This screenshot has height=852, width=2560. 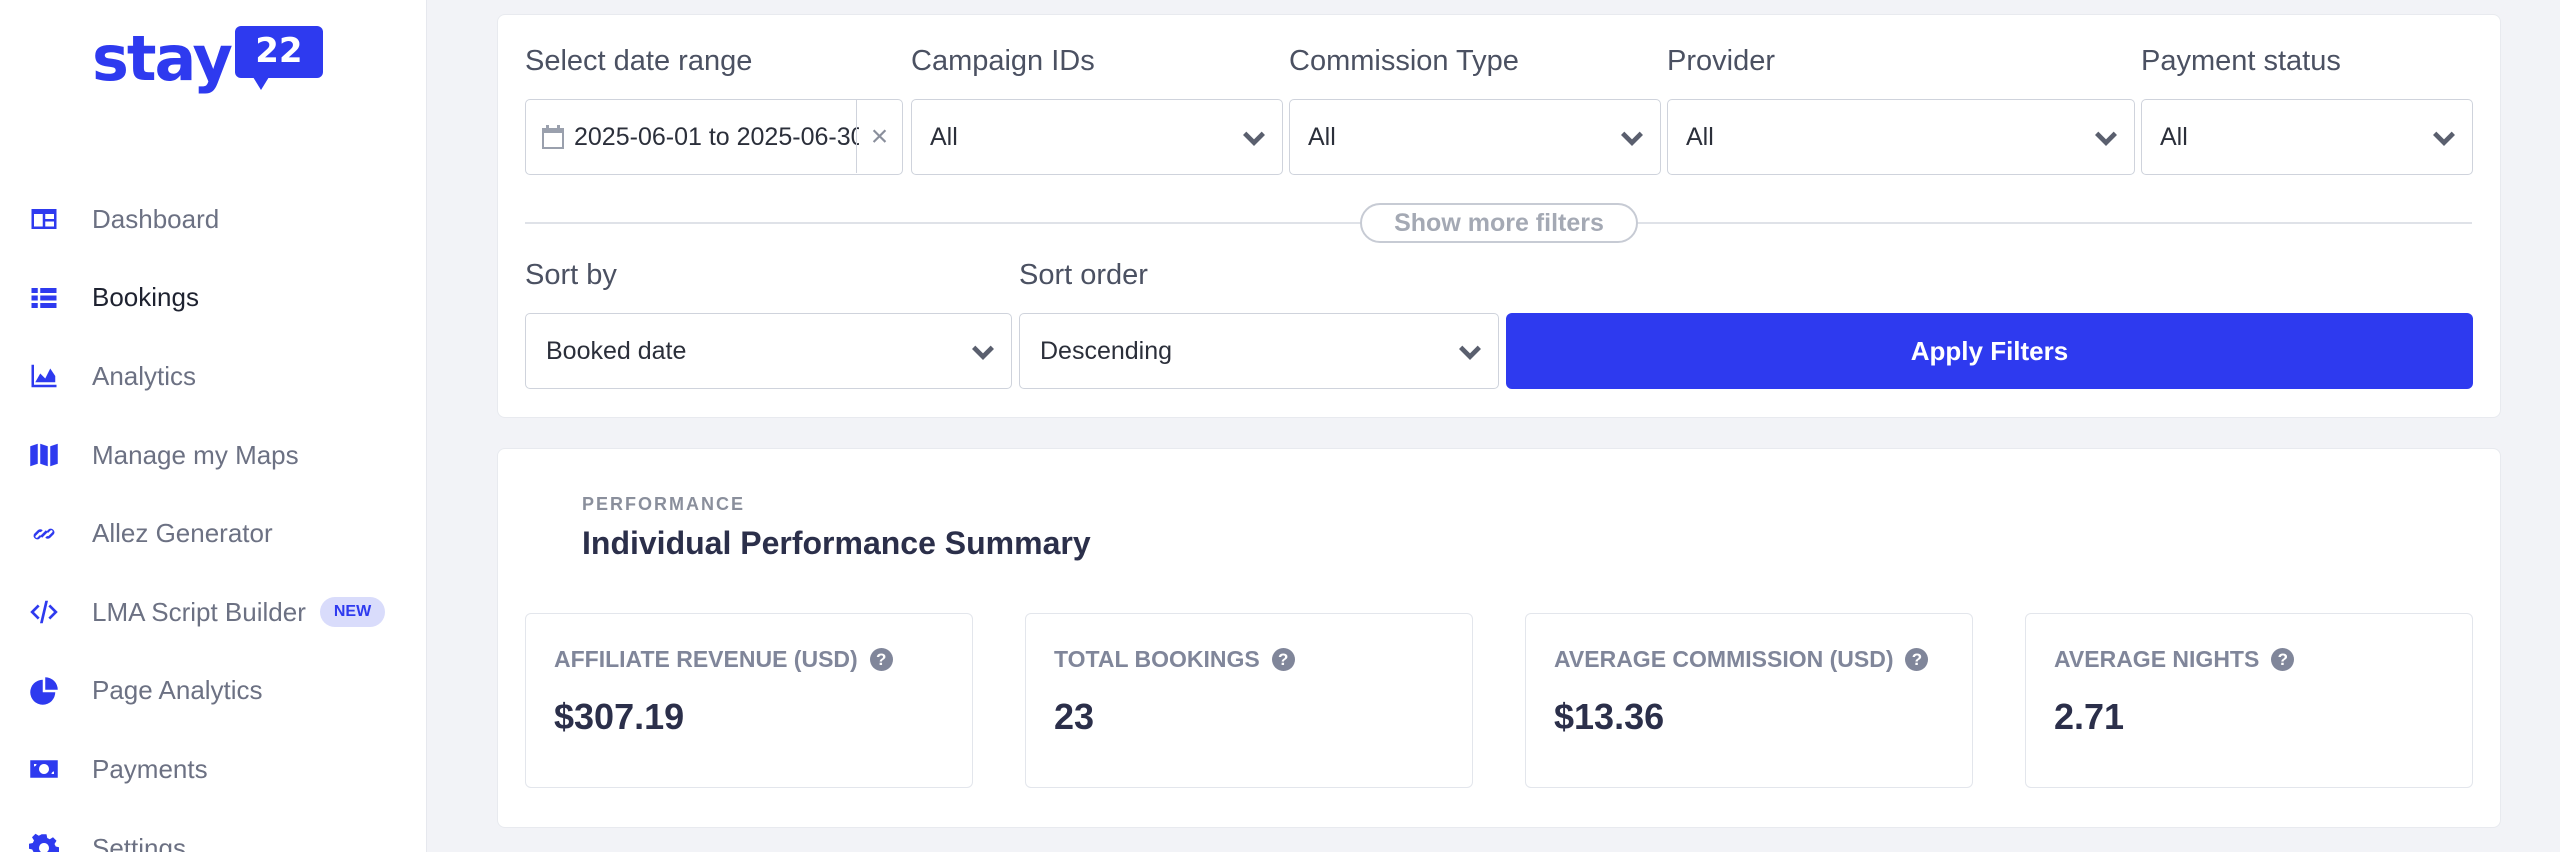 I want to click on commission-type-value: All, so click(x=1322, y=136).